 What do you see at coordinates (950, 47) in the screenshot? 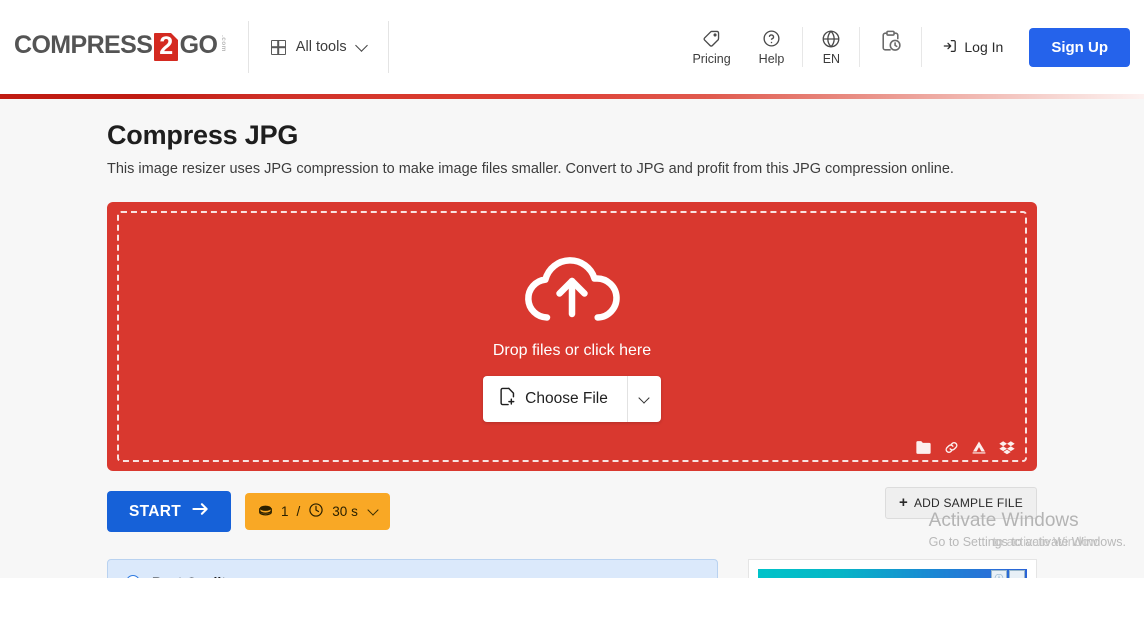
I see `login-arrow-icon` at bounding box center [950, 47].